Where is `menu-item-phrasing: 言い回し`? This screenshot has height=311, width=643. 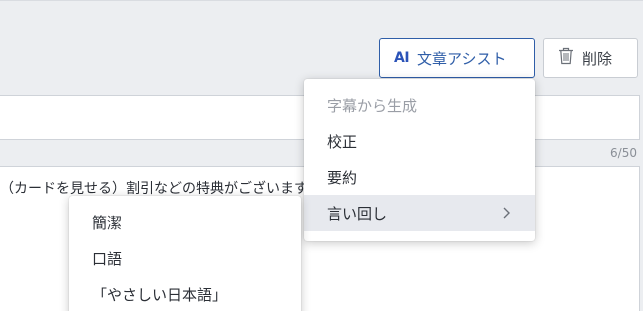 menu-item-phrasing: 言い回し is located at coordinates (419, 213).